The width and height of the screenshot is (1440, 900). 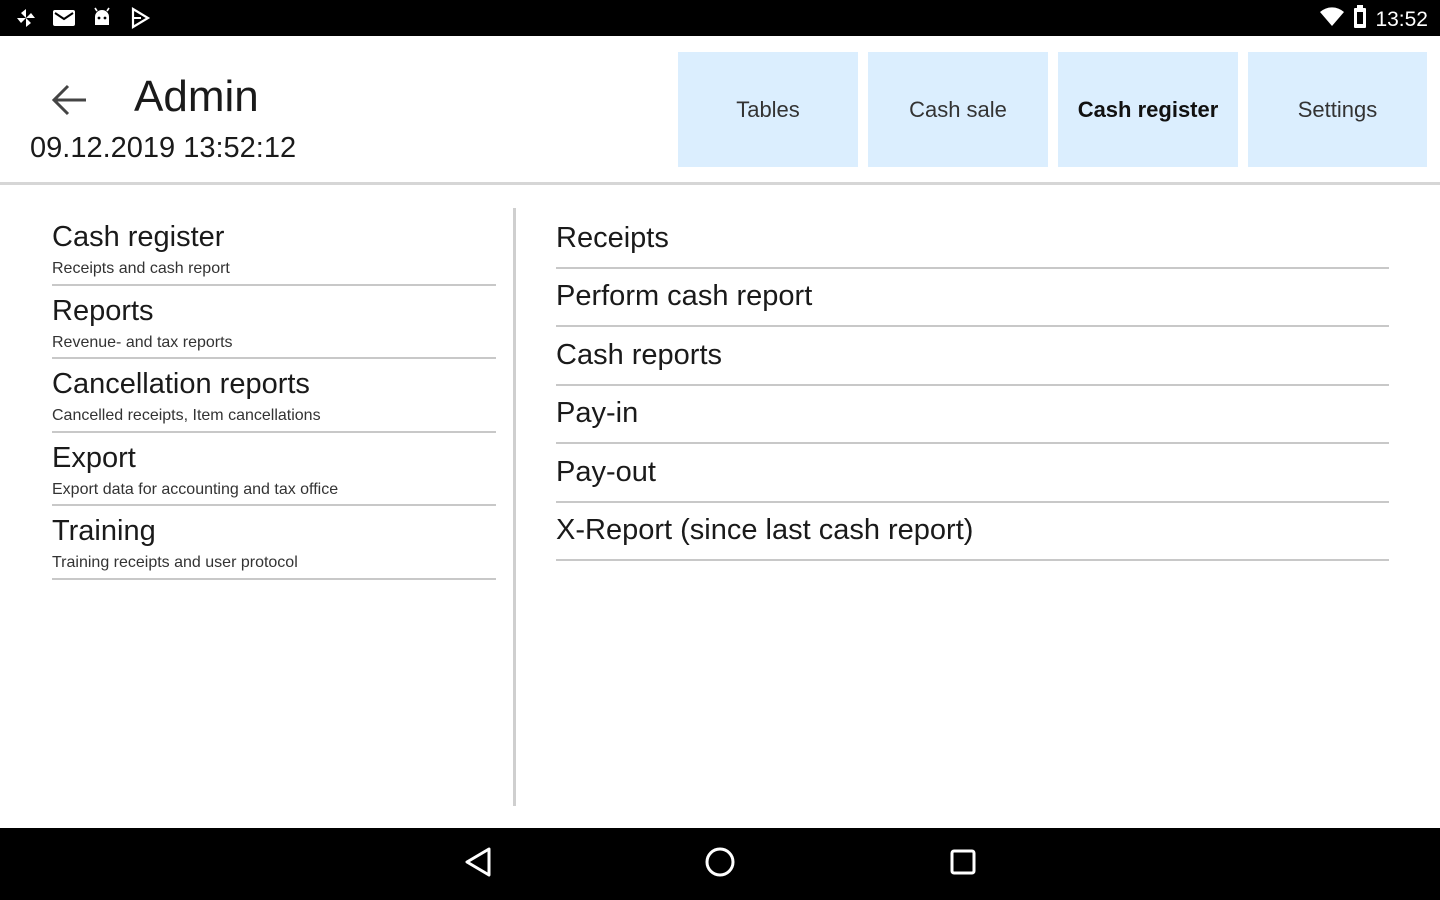 What do you see at coordinates (83, 18) in the screenshot?
I see `notification-icons` at bounding box center [83, 18].